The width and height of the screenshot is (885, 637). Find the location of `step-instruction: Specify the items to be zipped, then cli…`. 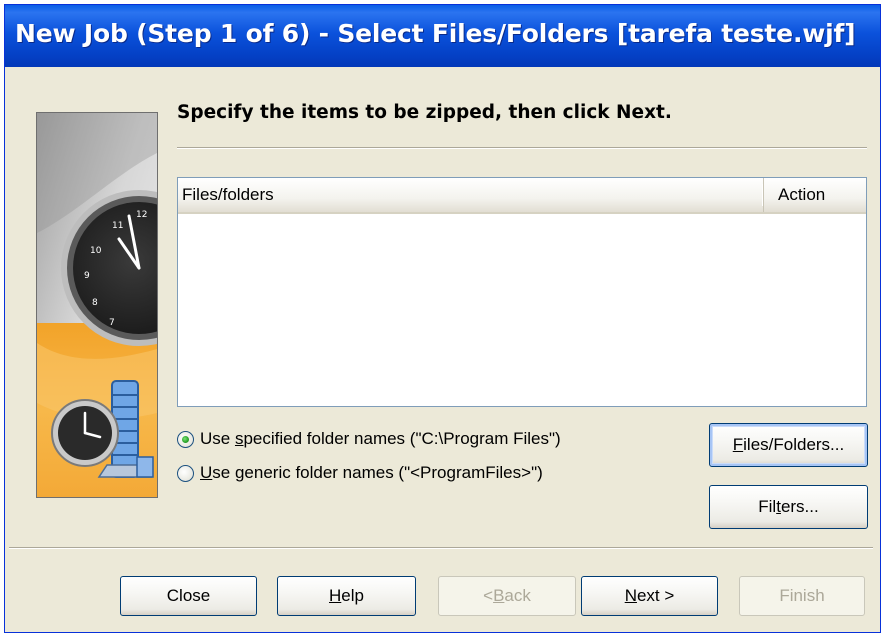

step-instruction: Specify the items to be zipped, then cli… is located at coordinates (424, 112).